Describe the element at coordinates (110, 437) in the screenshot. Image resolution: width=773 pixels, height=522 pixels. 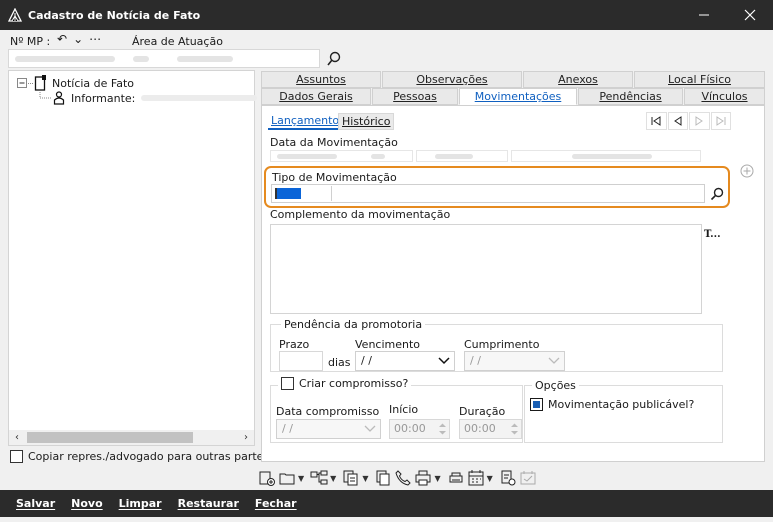
I see `scroll-thumb` at that location.